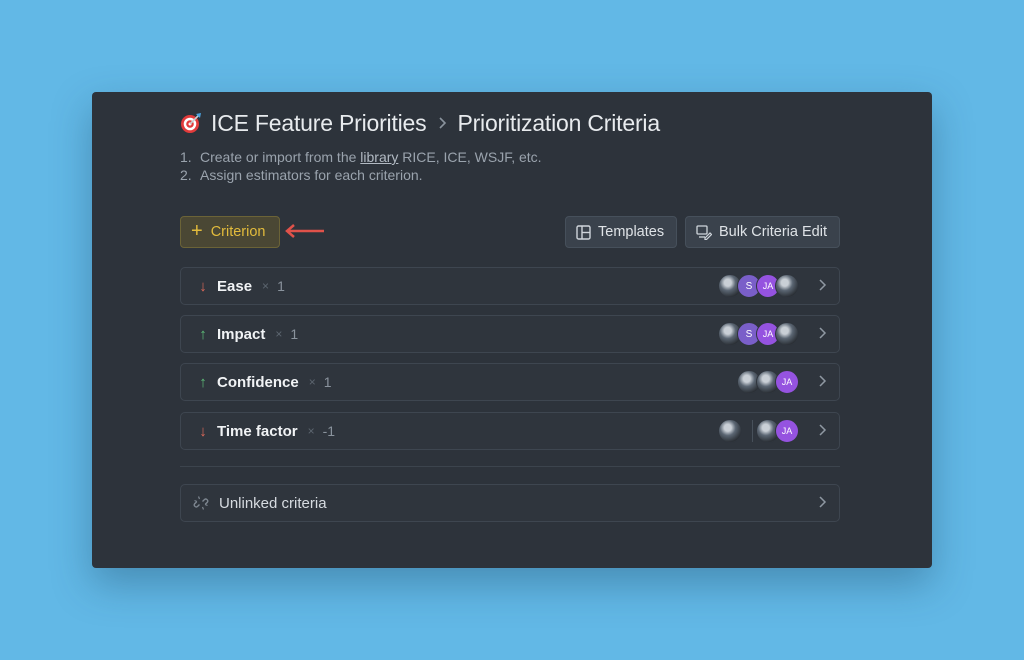 The width and height of the screenshot is (1024, 660). I want to click on templates-button: Templates, so click(621, 232).